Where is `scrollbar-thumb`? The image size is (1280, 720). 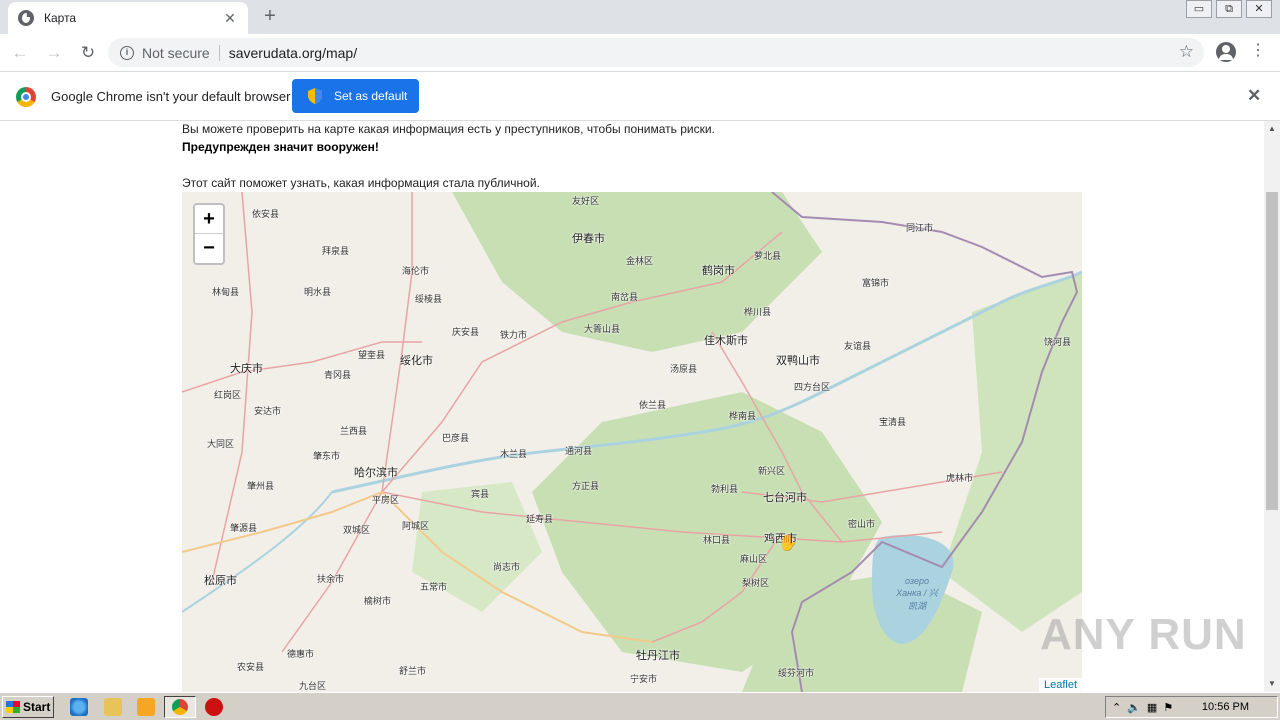 scrollbar-thumb is located at coordinates (1272, 351).